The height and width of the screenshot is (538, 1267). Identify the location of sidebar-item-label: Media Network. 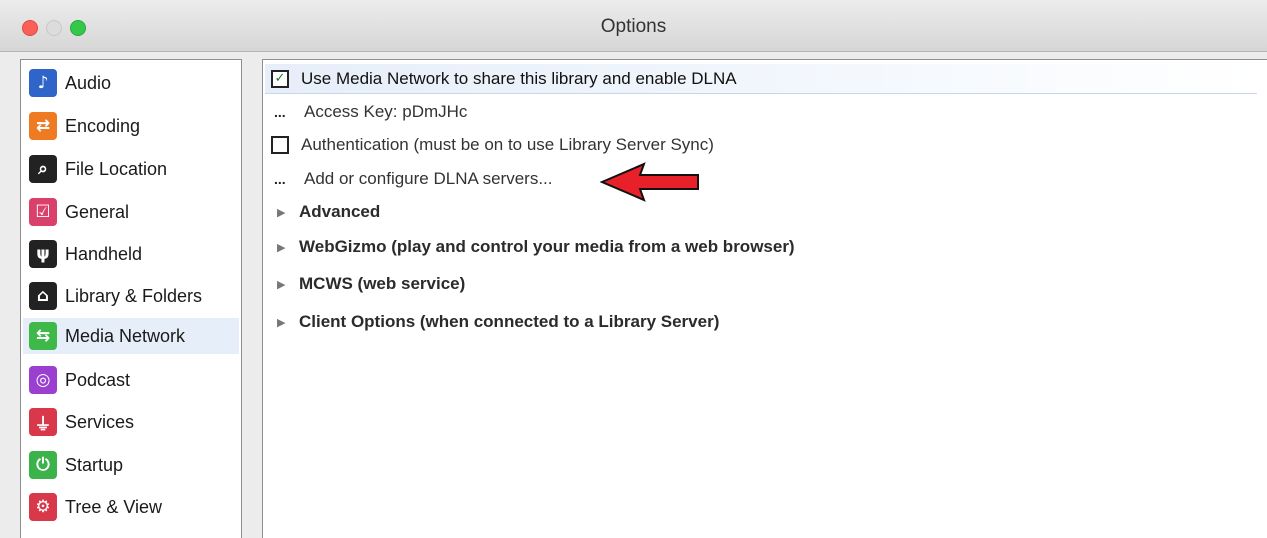
(125, 335).